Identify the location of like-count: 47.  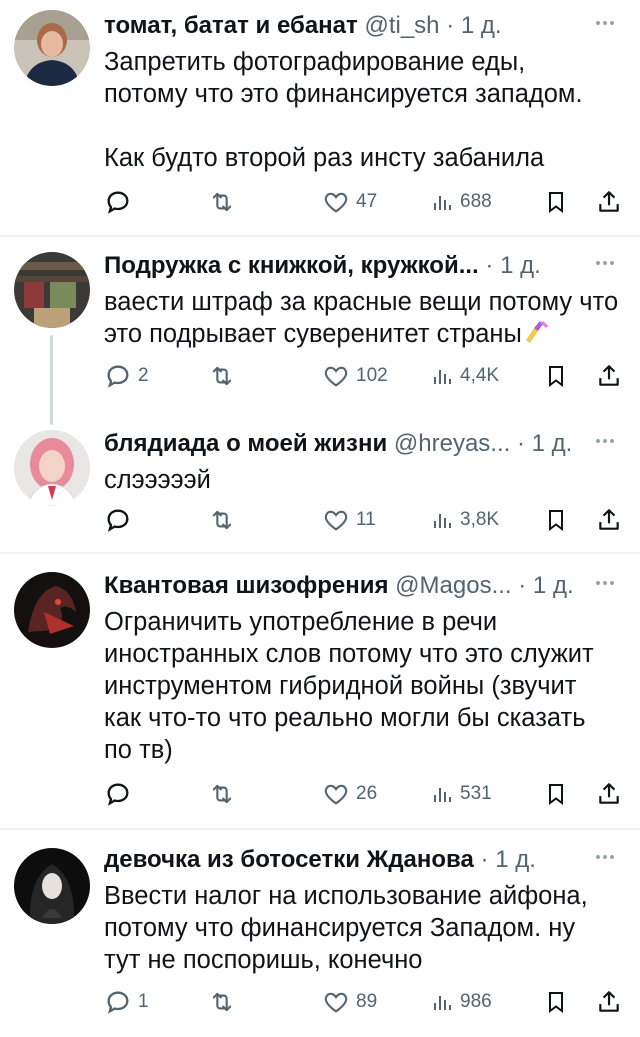
(367, 201).